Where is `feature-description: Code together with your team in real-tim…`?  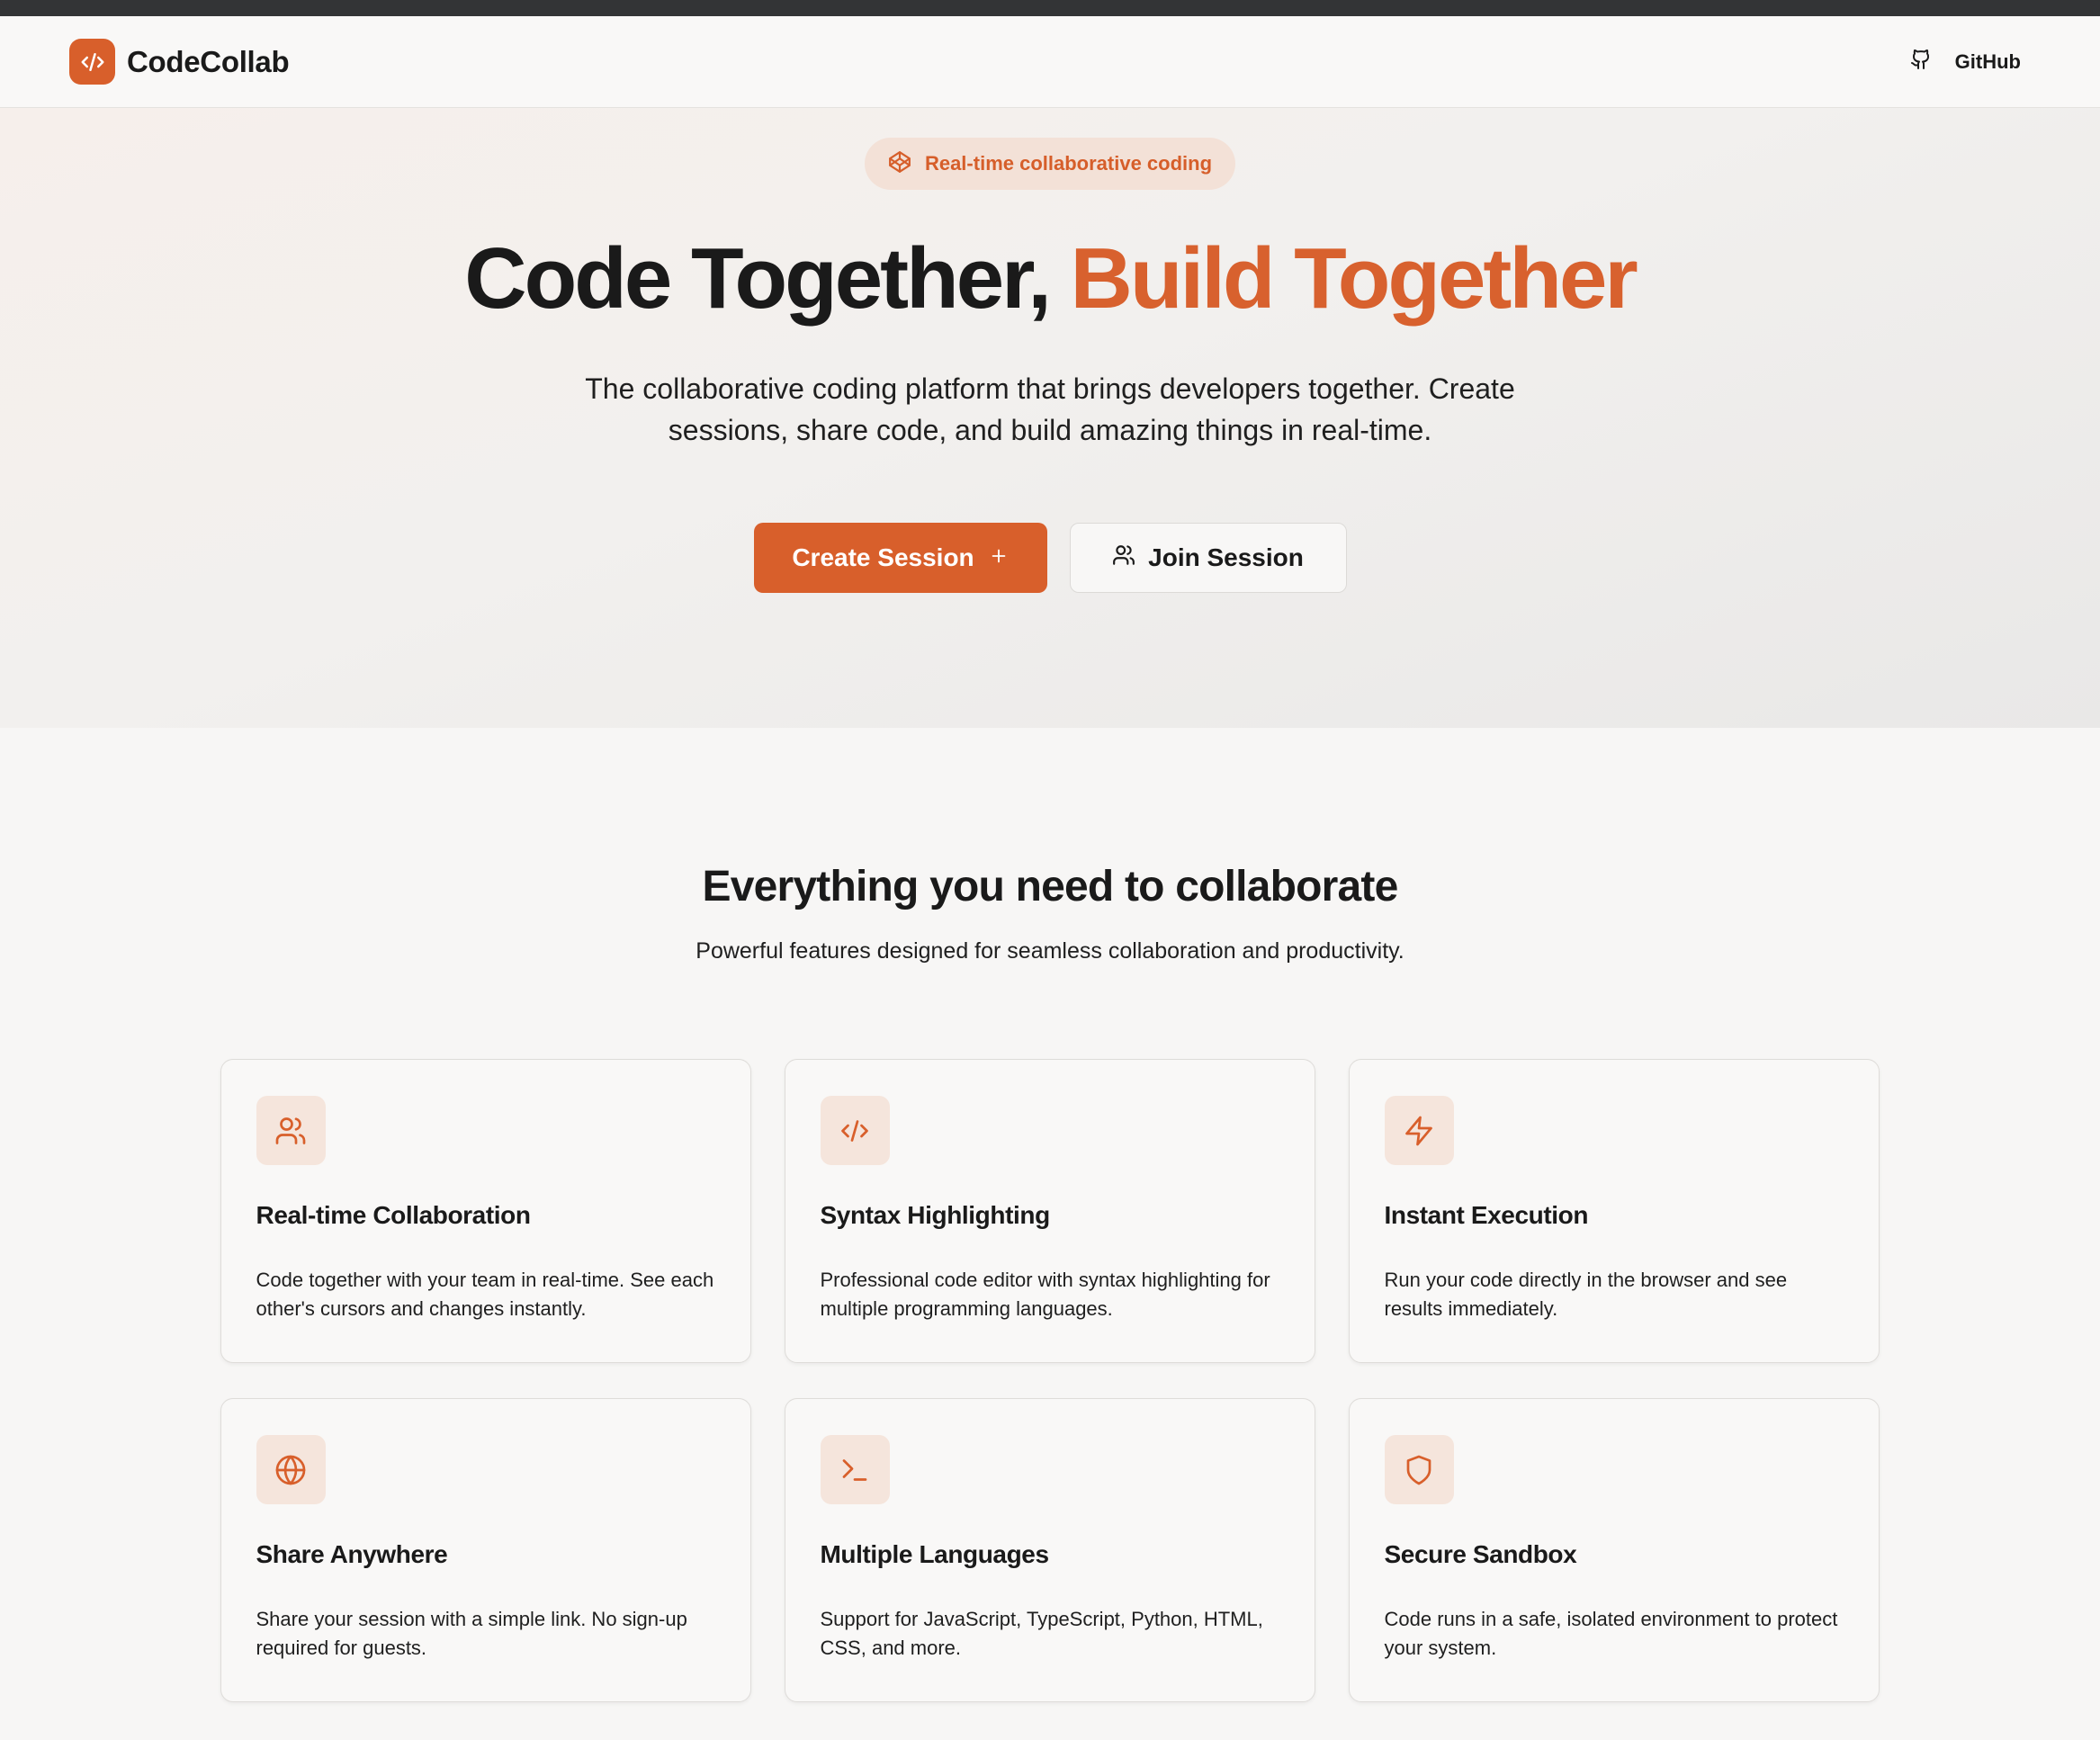 feature-description: Code together with your team in real-tim… is located at coordinates (485, 1294).